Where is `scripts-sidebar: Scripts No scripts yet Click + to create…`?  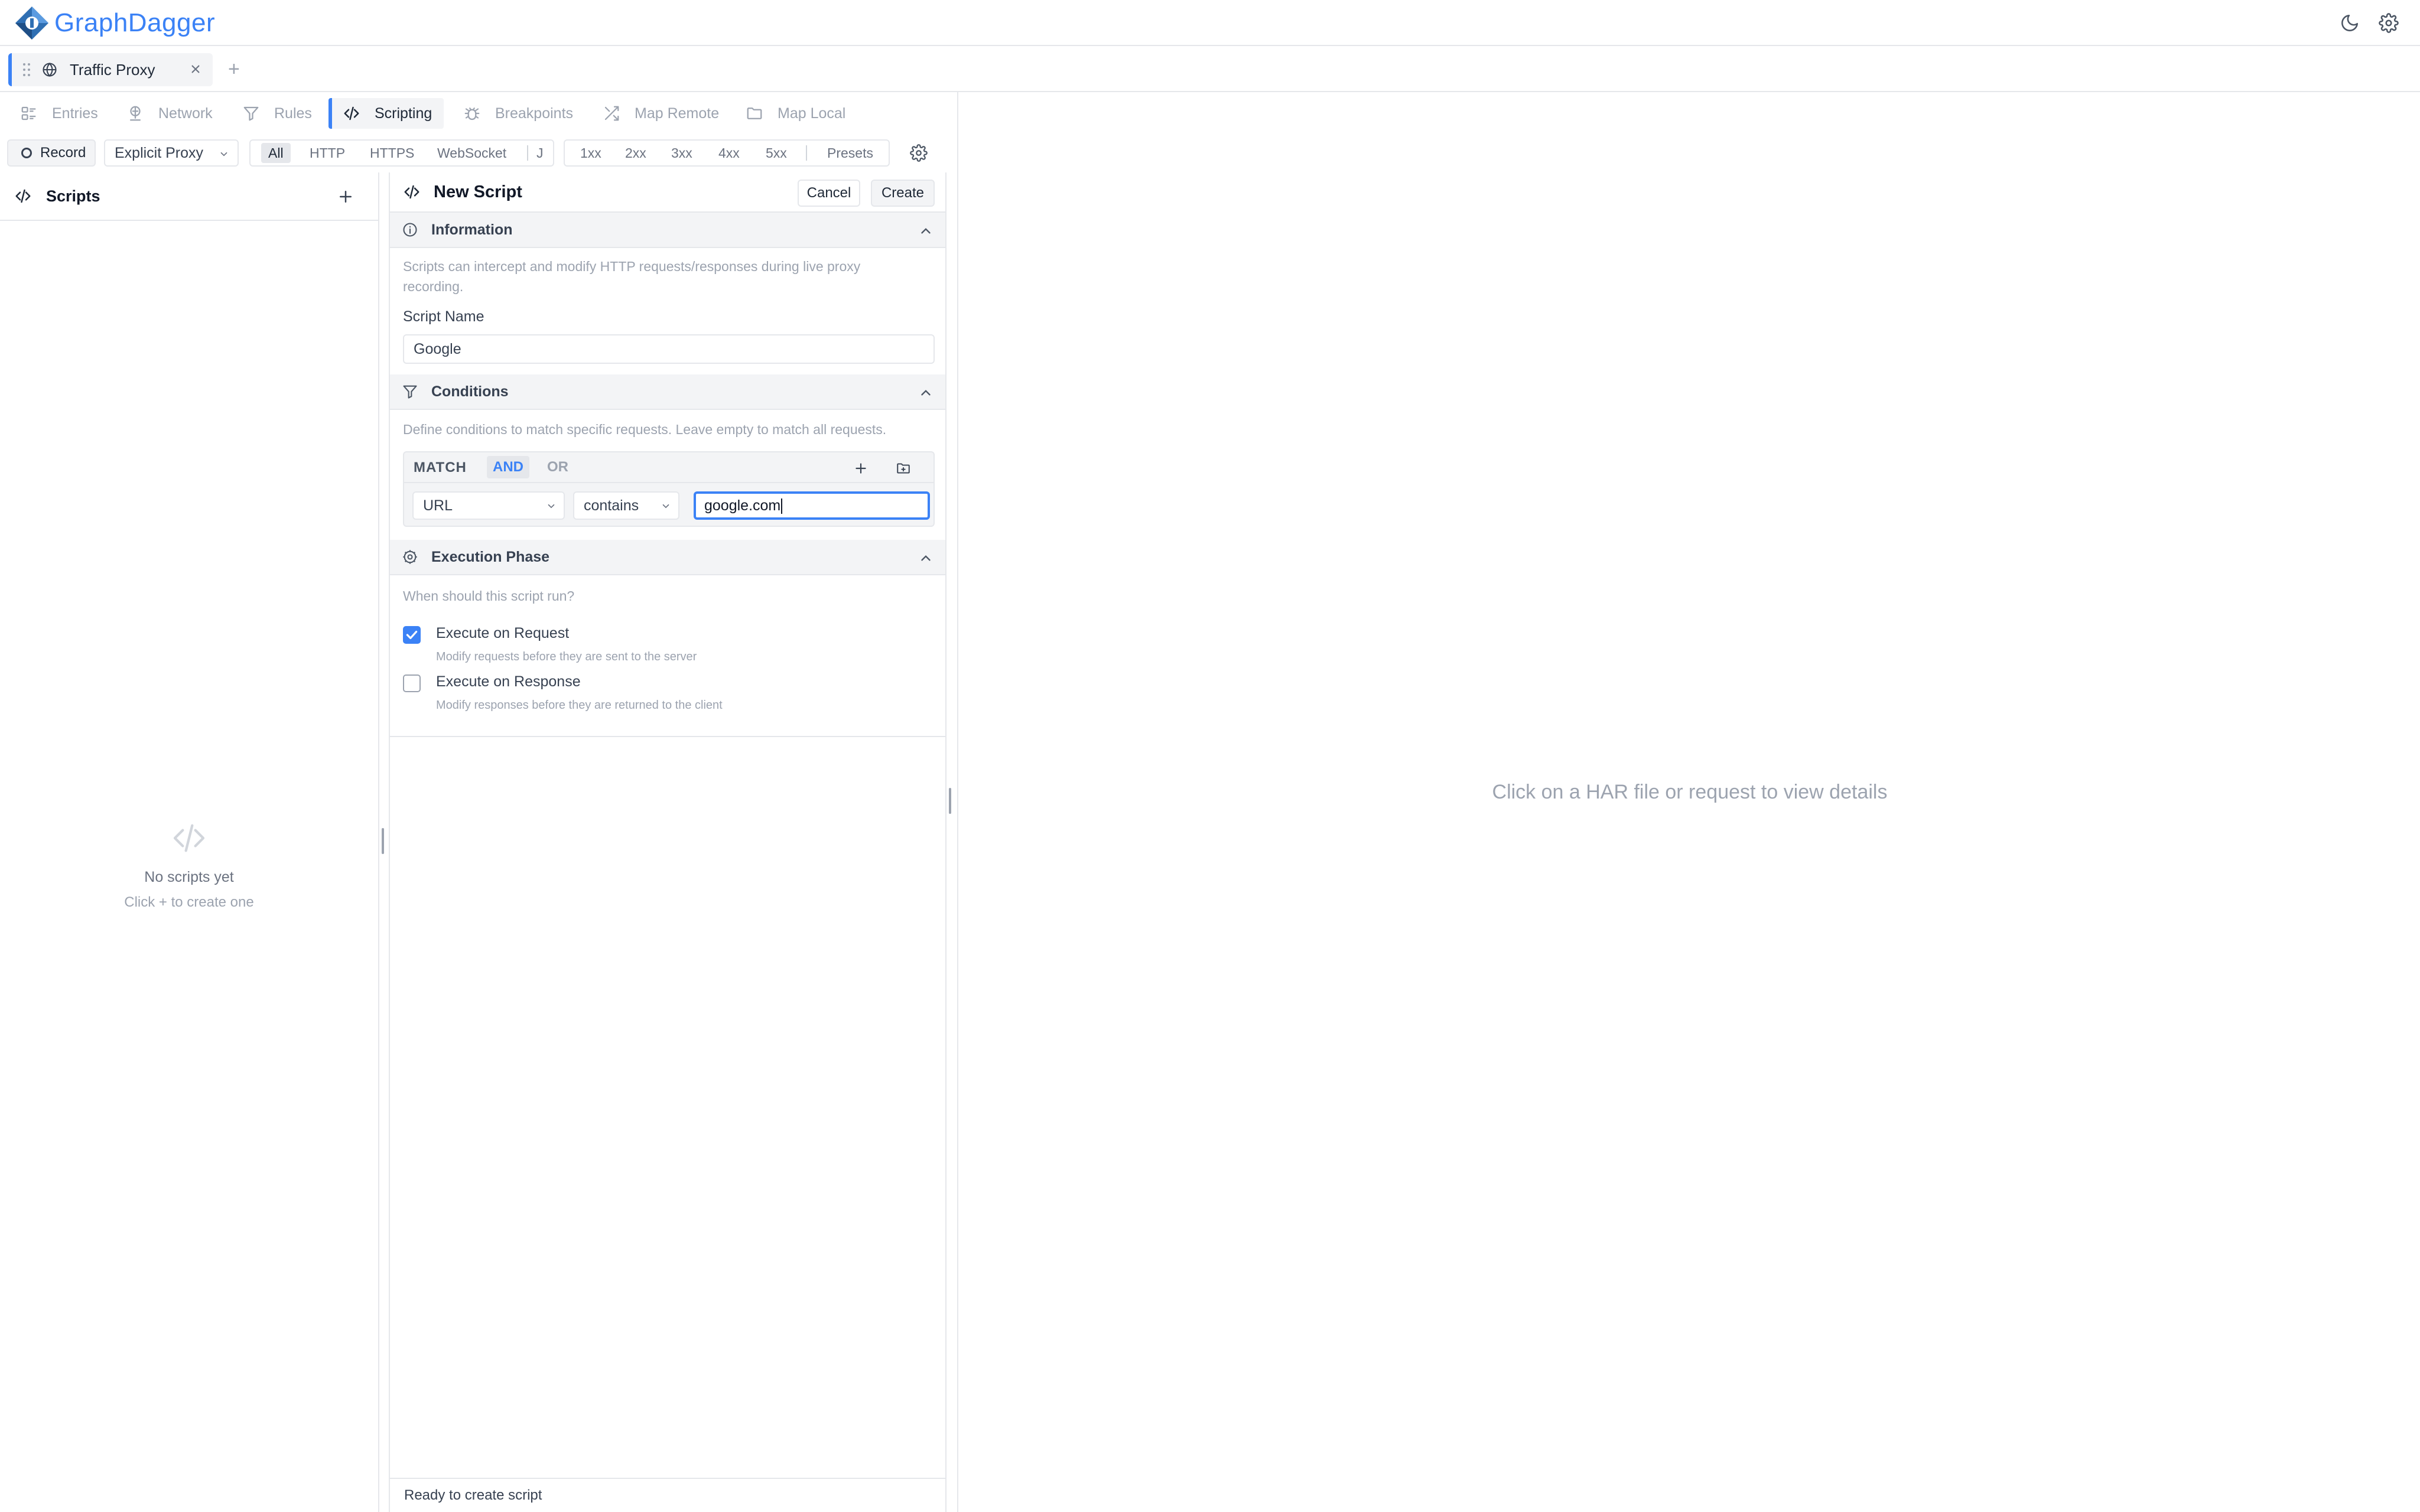
scripts-sidebar: Scripts No scripts yet Click + to create… is located at coordinates (189, 842).